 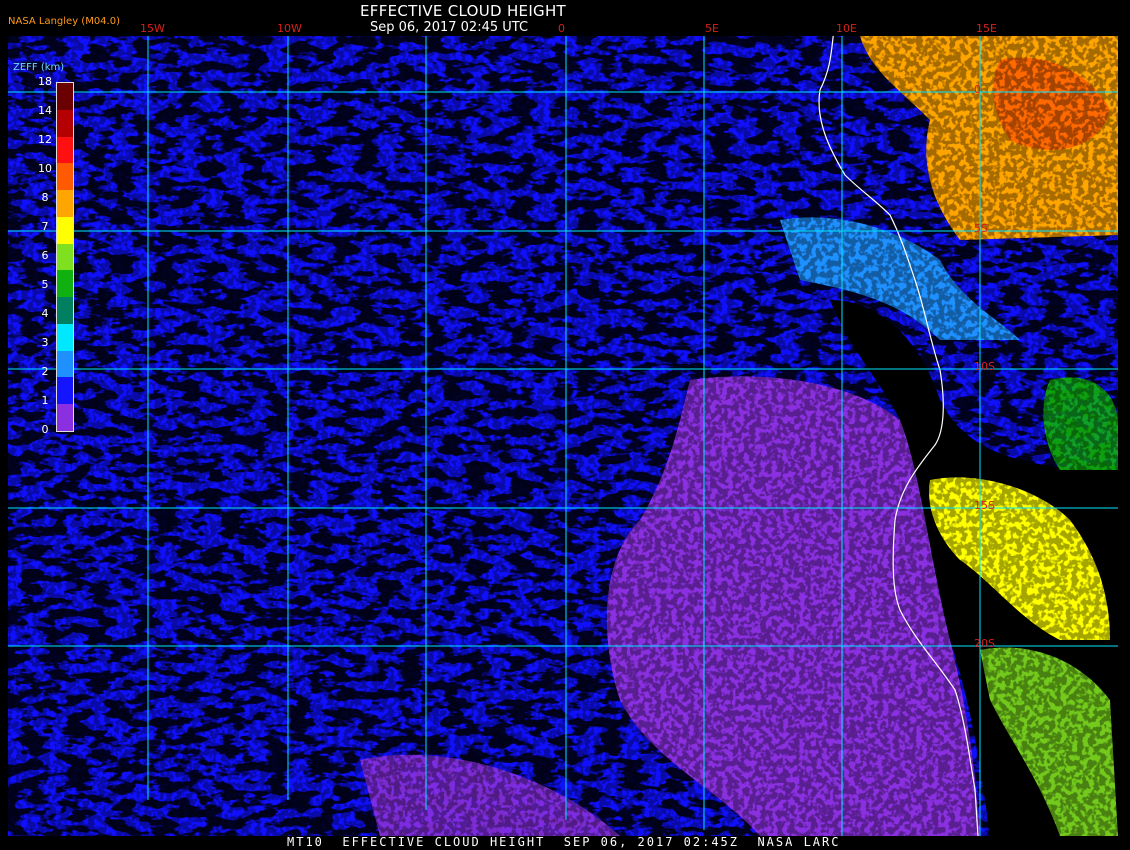 I want to click on producer-credit: NASA Langley (M04.0), so click(x=64, y=21).